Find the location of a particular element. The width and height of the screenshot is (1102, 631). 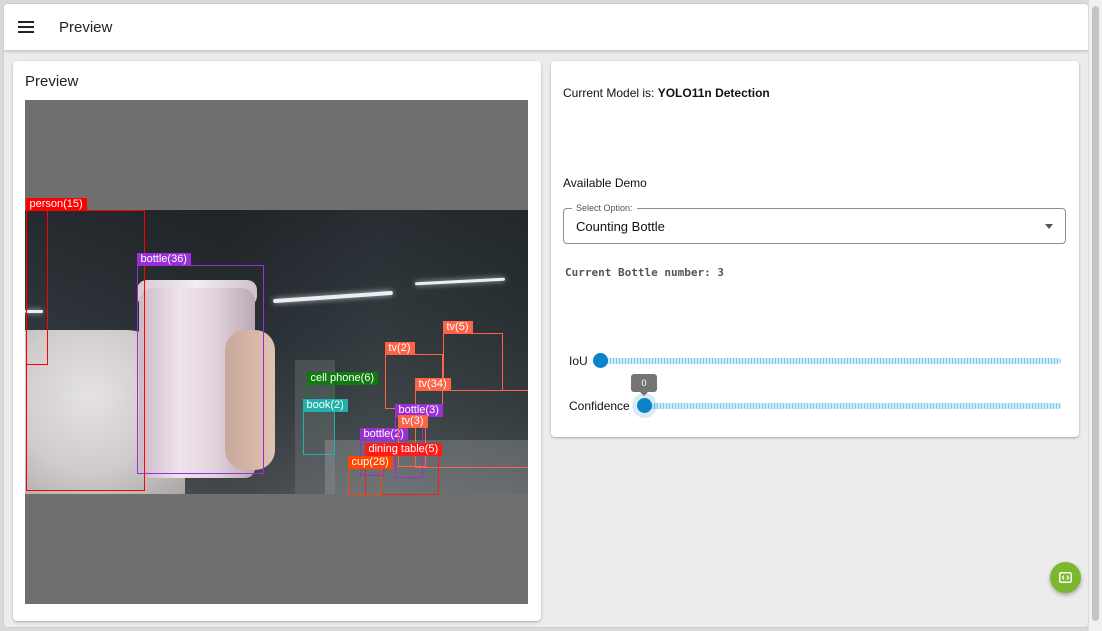

app-title: Preview is located at coordinates (86, 27).